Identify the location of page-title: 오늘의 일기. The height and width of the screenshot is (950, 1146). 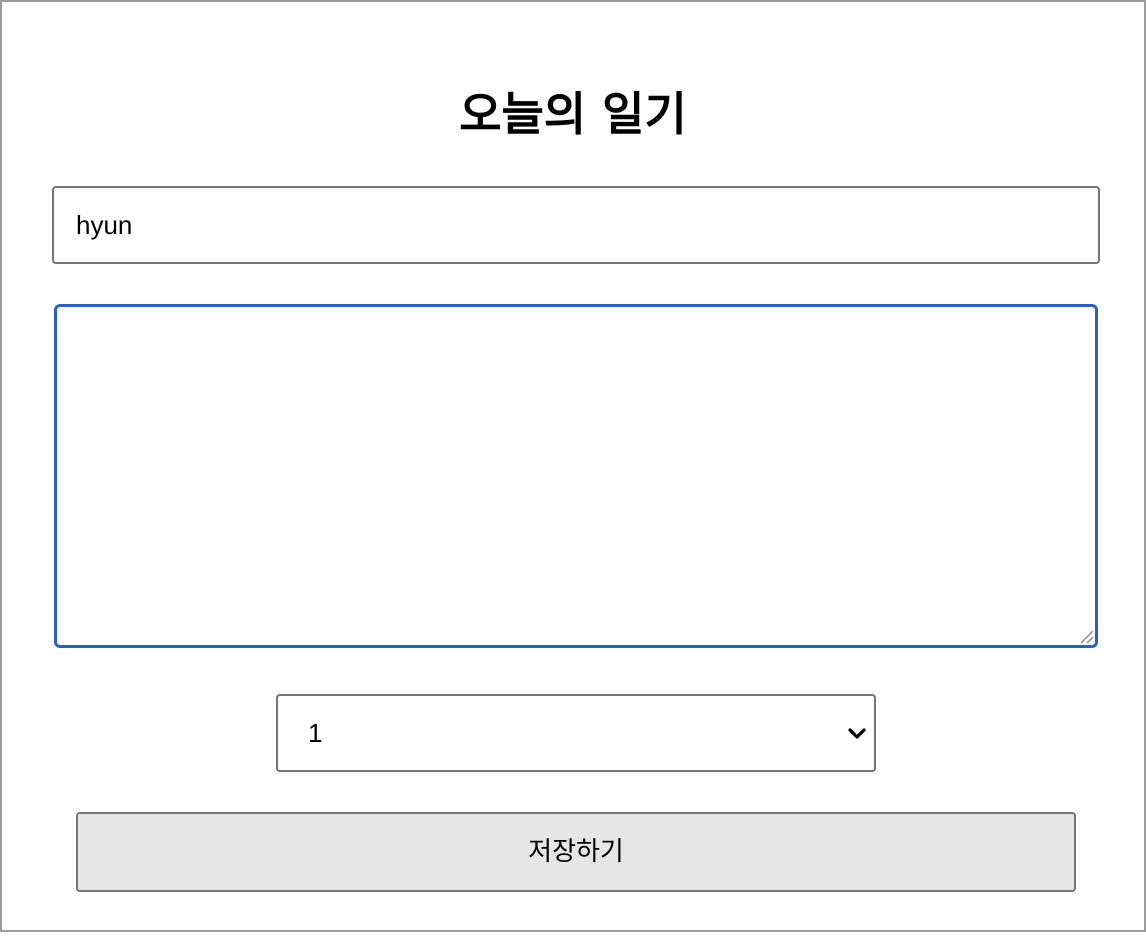
(573, 114).